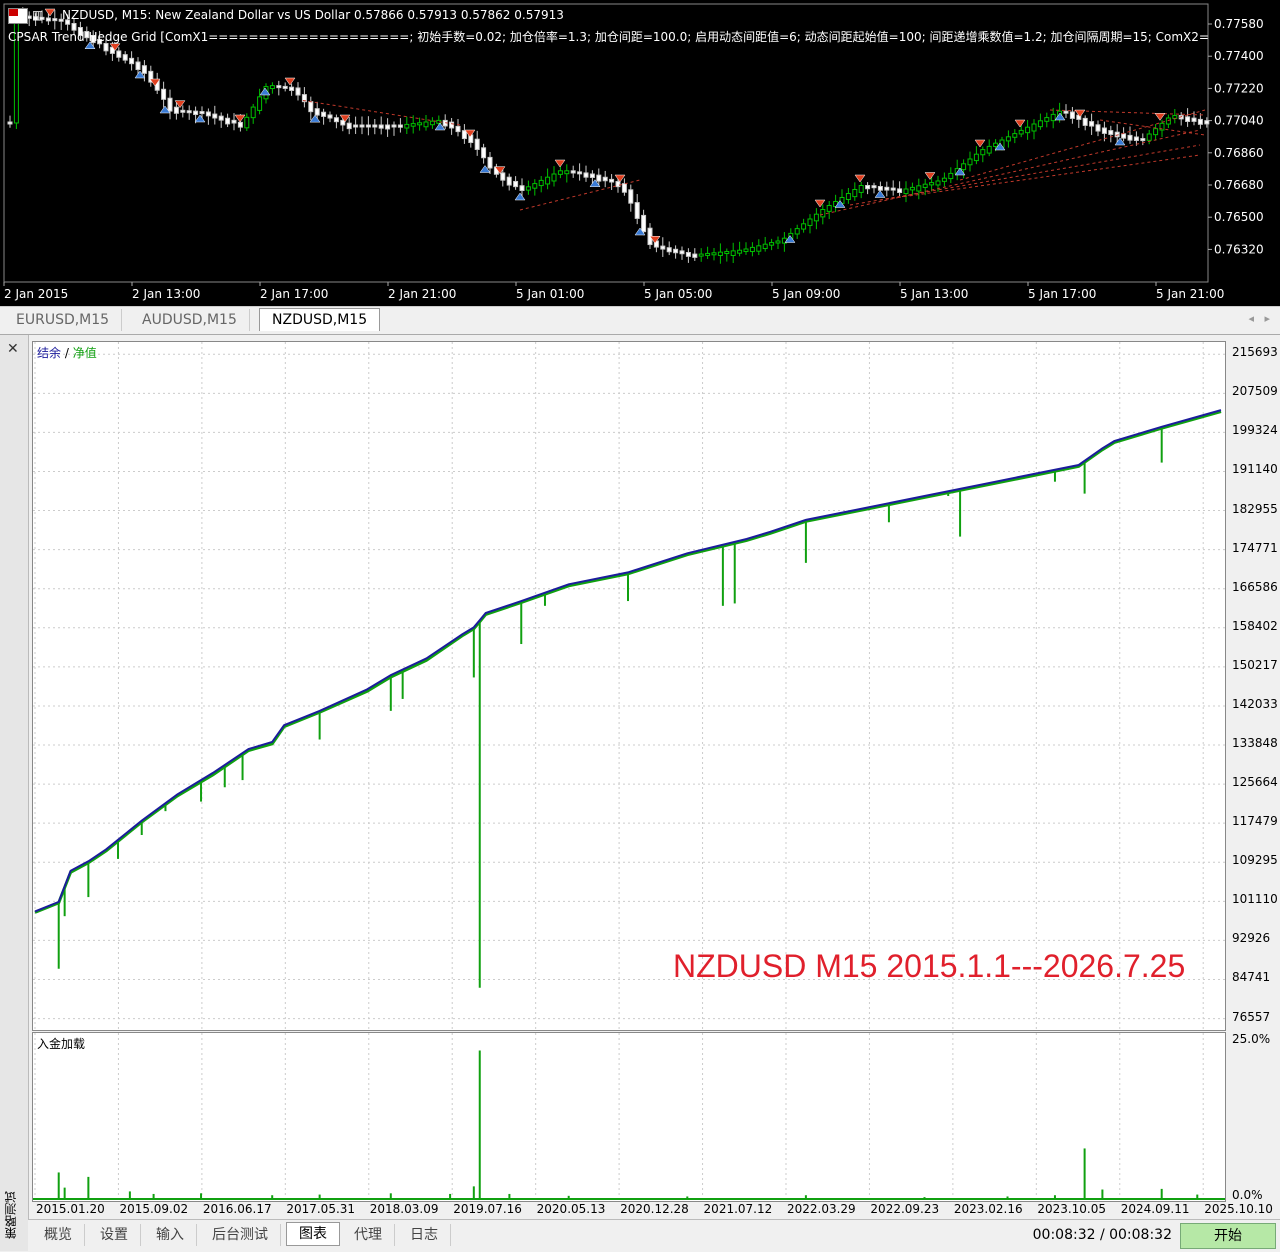 Image resolution: width=1280 pixels, height=1252 pixels. What do you see at coordinates (424, 1235) in the screenshot?
I see `tab-journal: 日志` at bounding box center [424, 1235].